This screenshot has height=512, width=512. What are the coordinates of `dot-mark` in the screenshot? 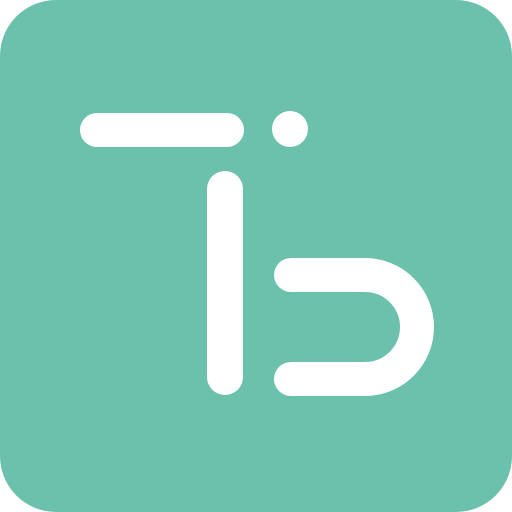 It's located at (290, 129).